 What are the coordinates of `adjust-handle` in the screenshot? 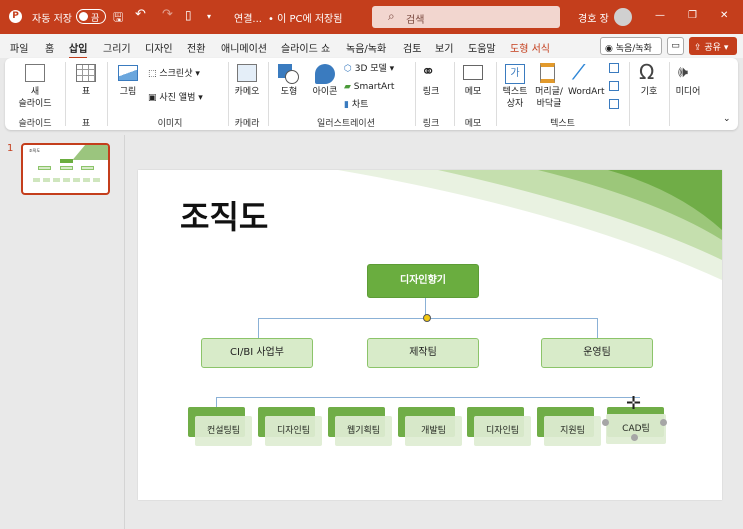 It's located at (427, 318).